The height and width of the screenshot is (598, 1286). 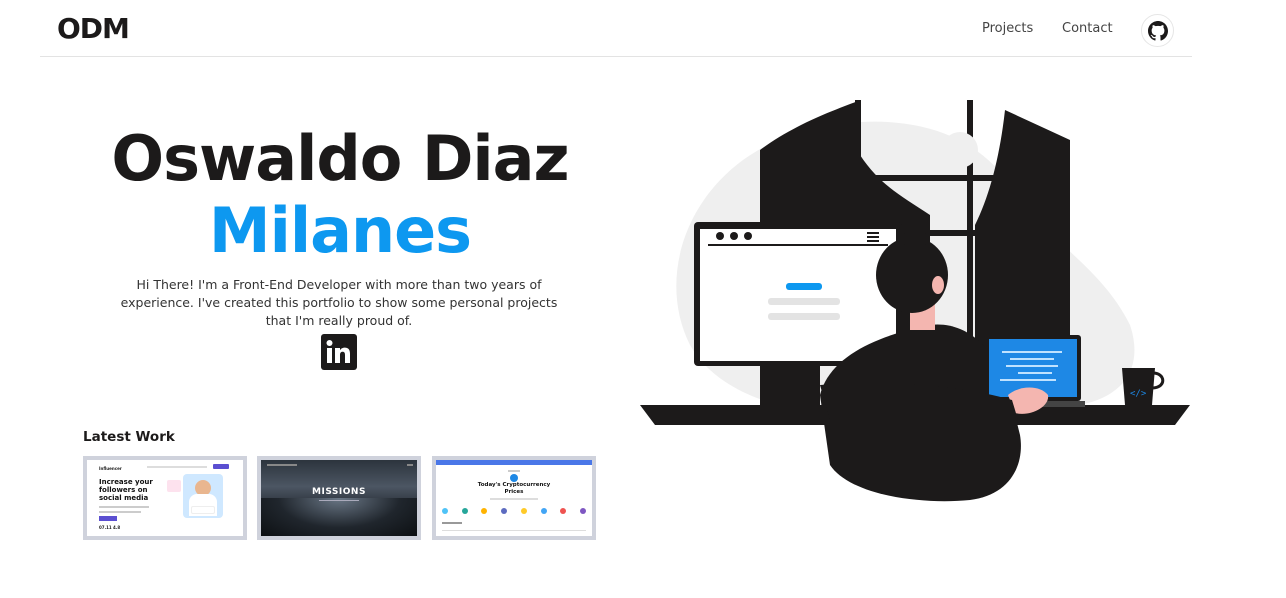 What do you see at coordinates (915, 239) in the screenshot?
I see `person-hair-bun` at bounding box center [915, 239].